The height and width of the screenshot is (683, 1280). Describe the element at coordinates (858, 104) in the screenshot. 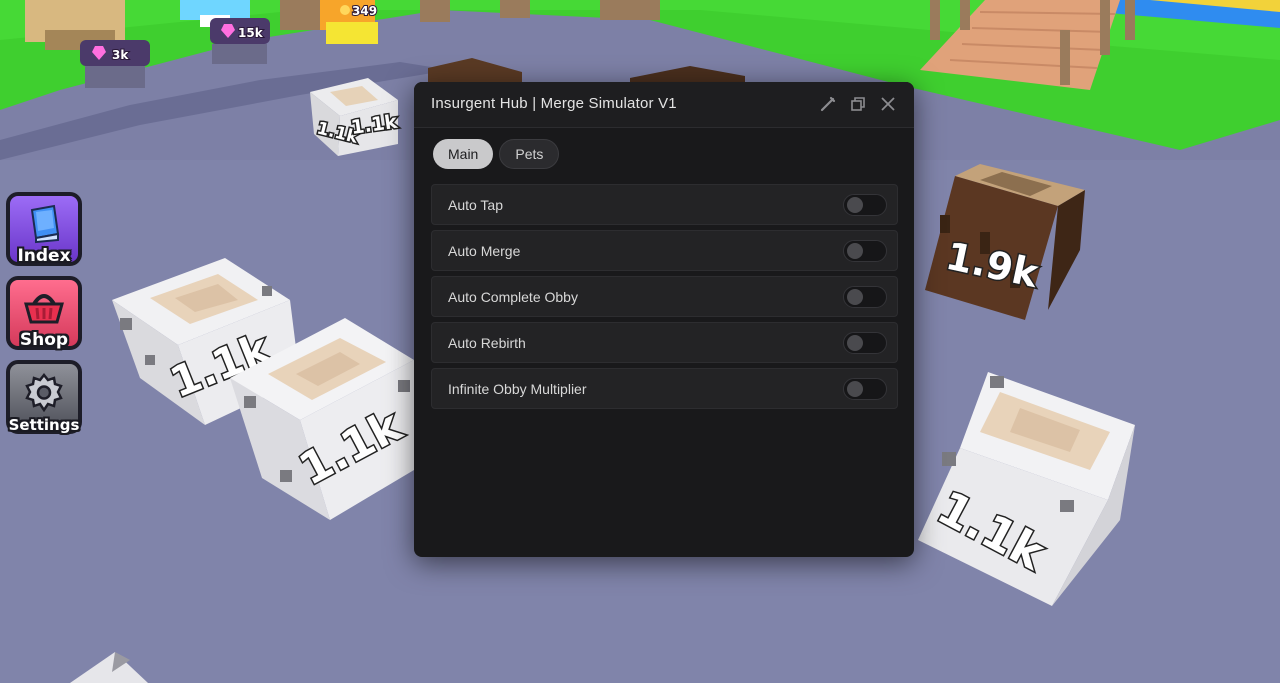

I see `restore-icon` at that location.